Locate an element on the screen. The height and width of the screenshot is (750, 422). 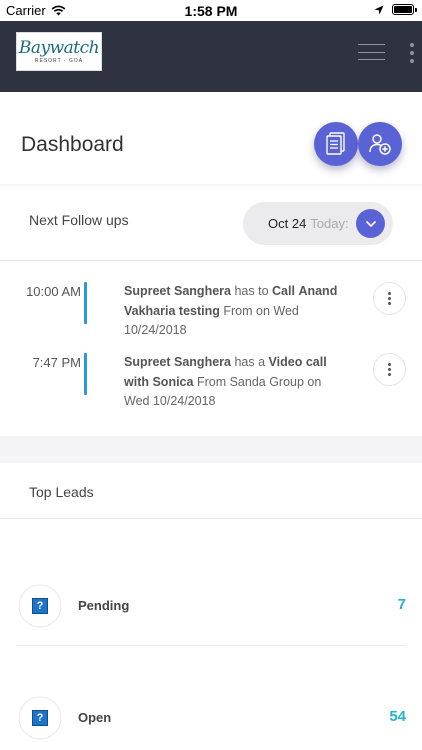
lead-separator is located at coordinates (211, 645).